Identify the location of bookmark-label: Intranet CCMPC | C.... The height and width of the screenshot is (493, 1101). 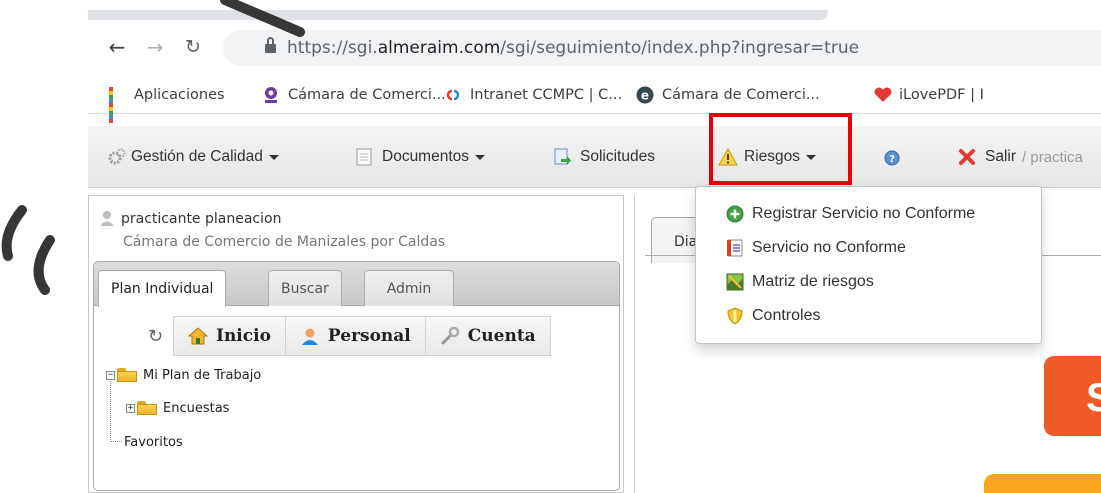
(546, 95).